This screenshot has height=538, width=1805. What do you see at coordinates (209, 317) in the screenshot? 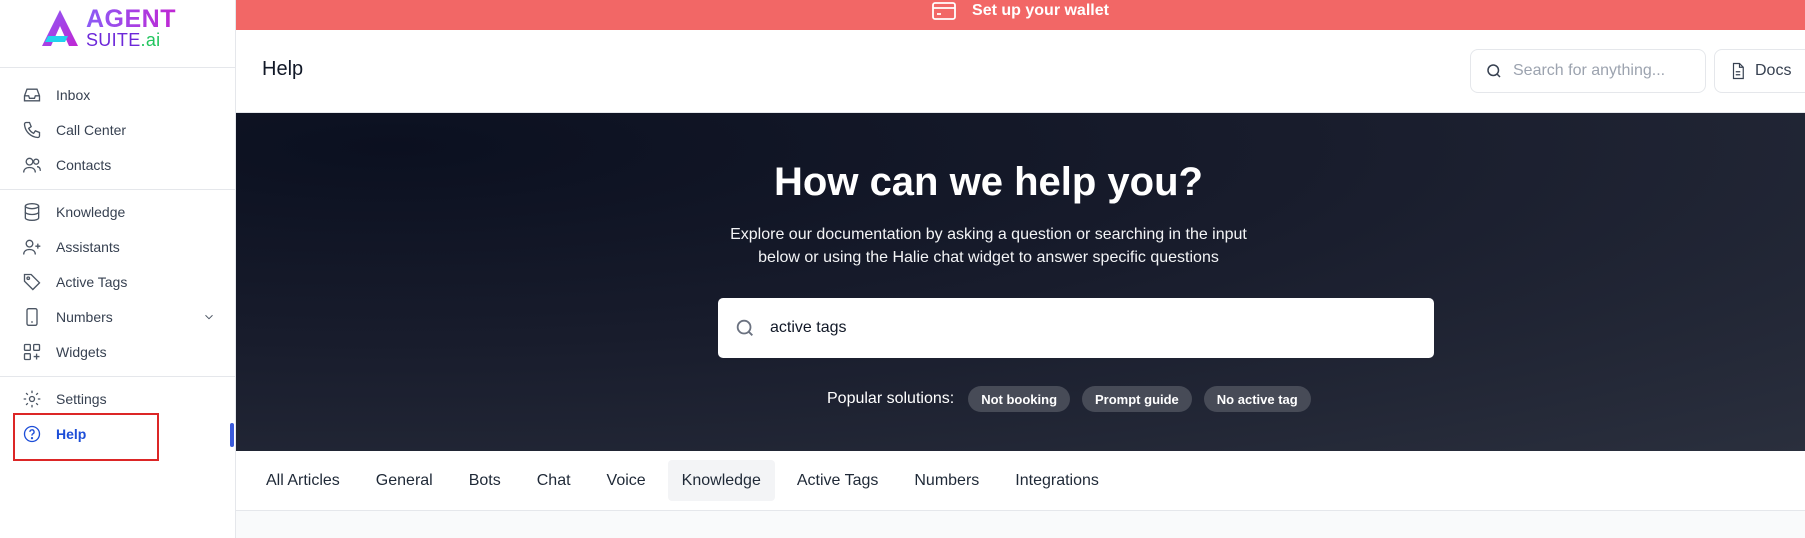
I see `chevron-down-icon` at bounding box center [209, 317].